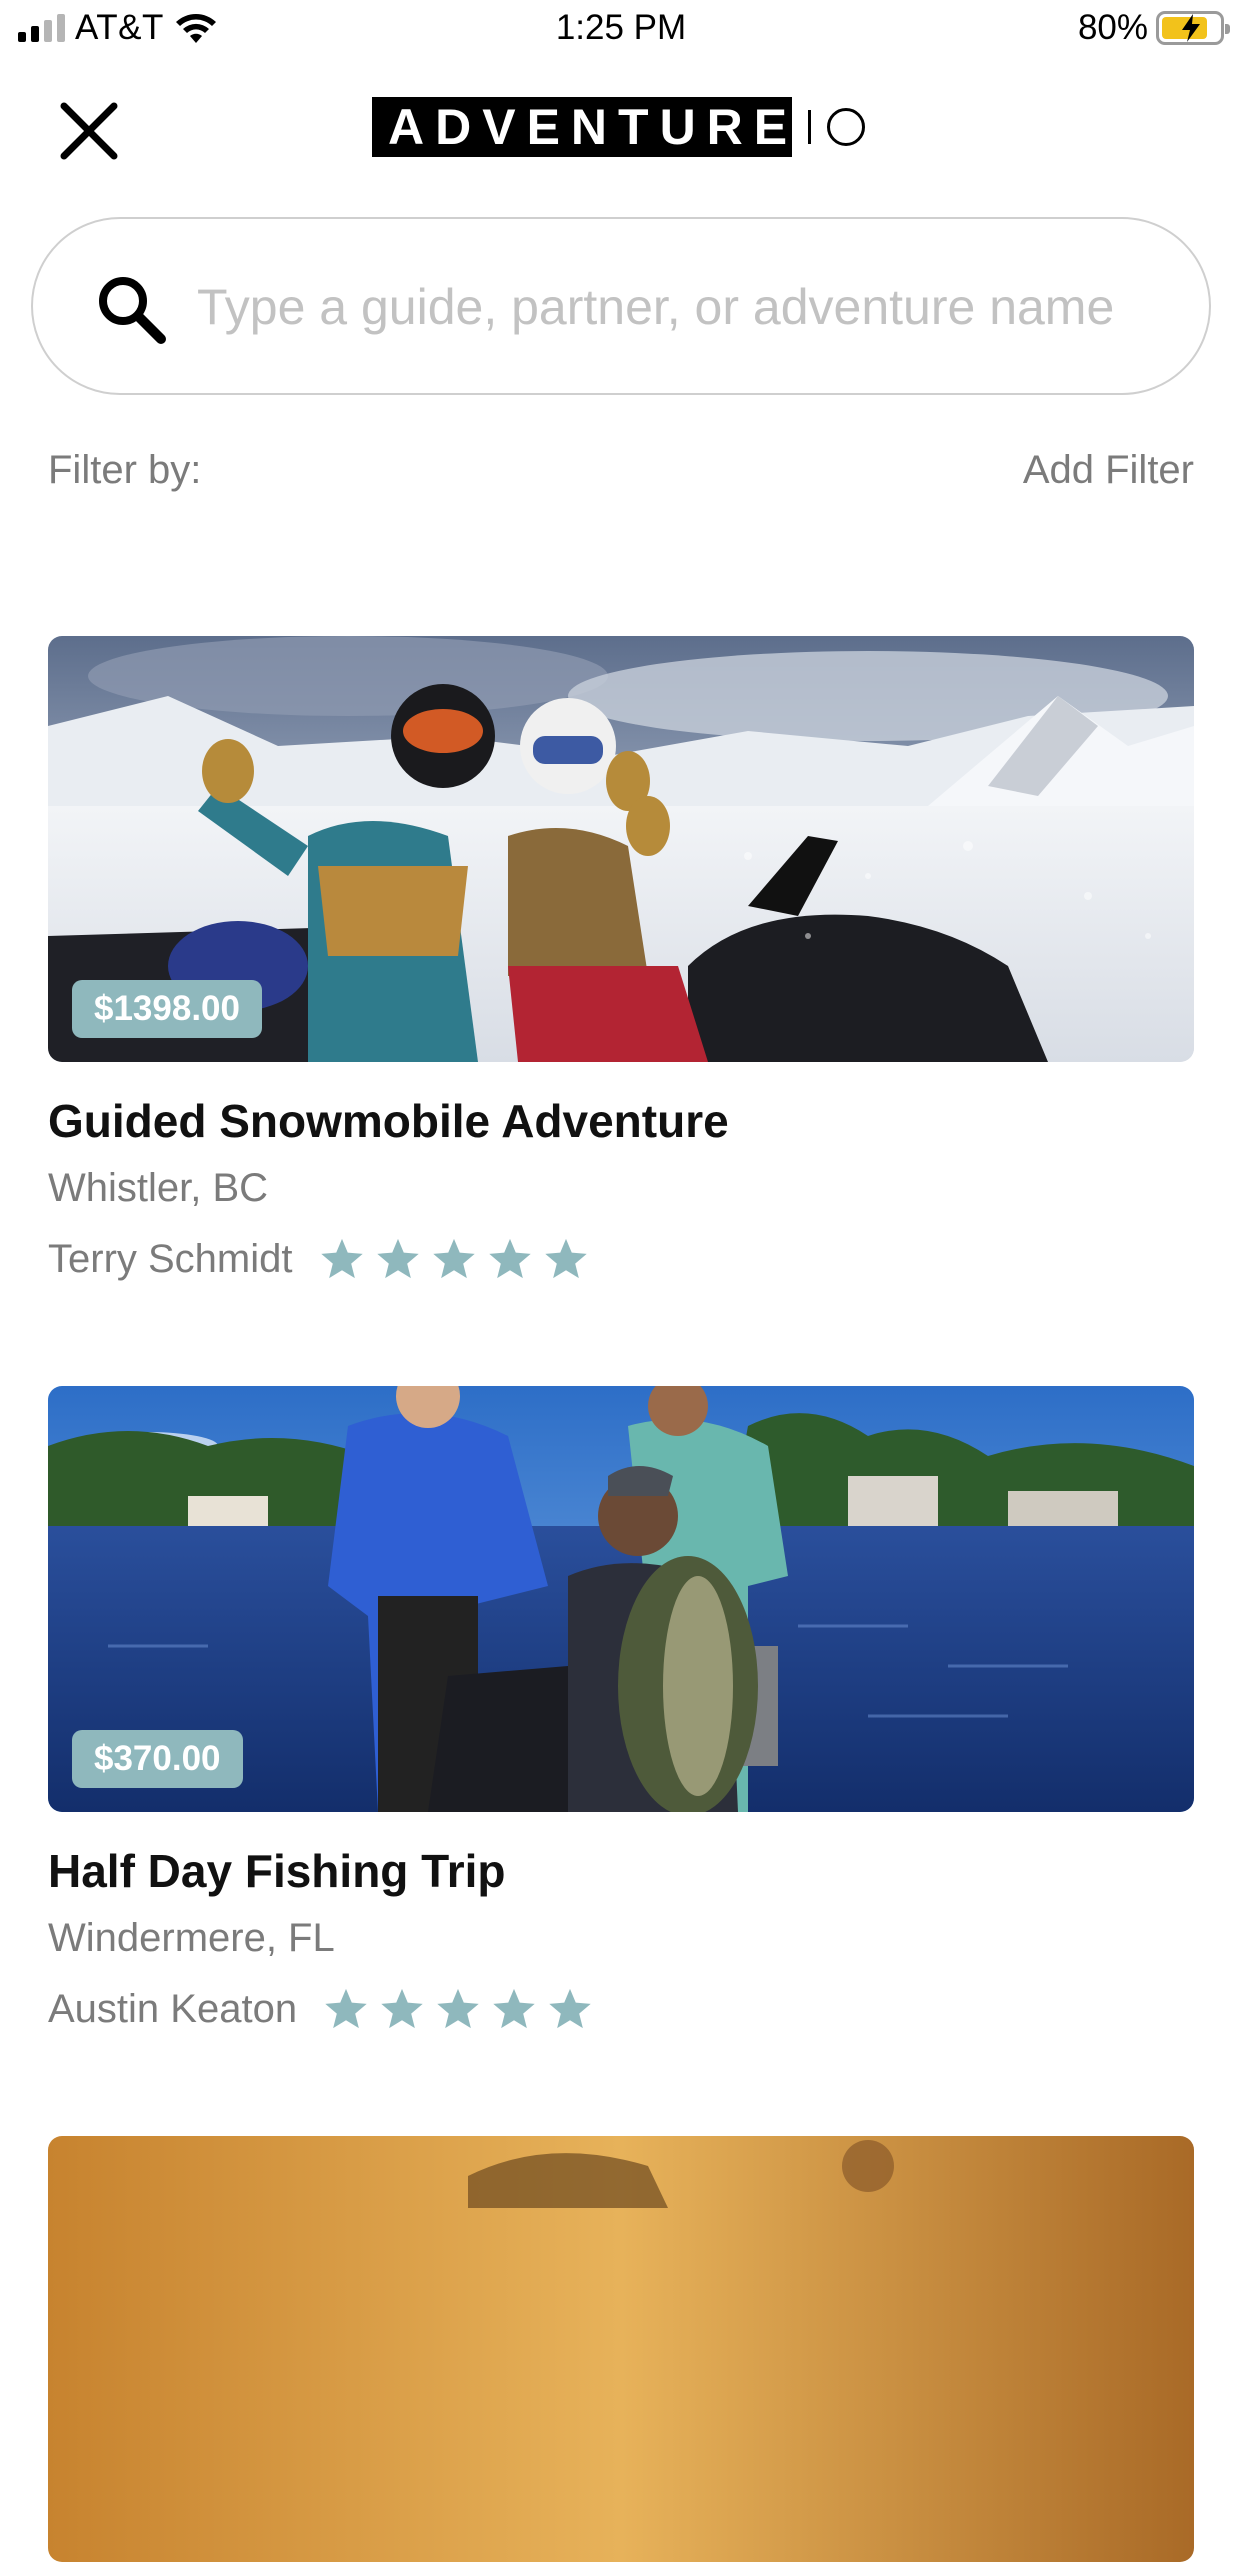  What do you see at coordinates (132, 310) in the screenshot?
I see `search-icon` at bounding box center [132, 310].